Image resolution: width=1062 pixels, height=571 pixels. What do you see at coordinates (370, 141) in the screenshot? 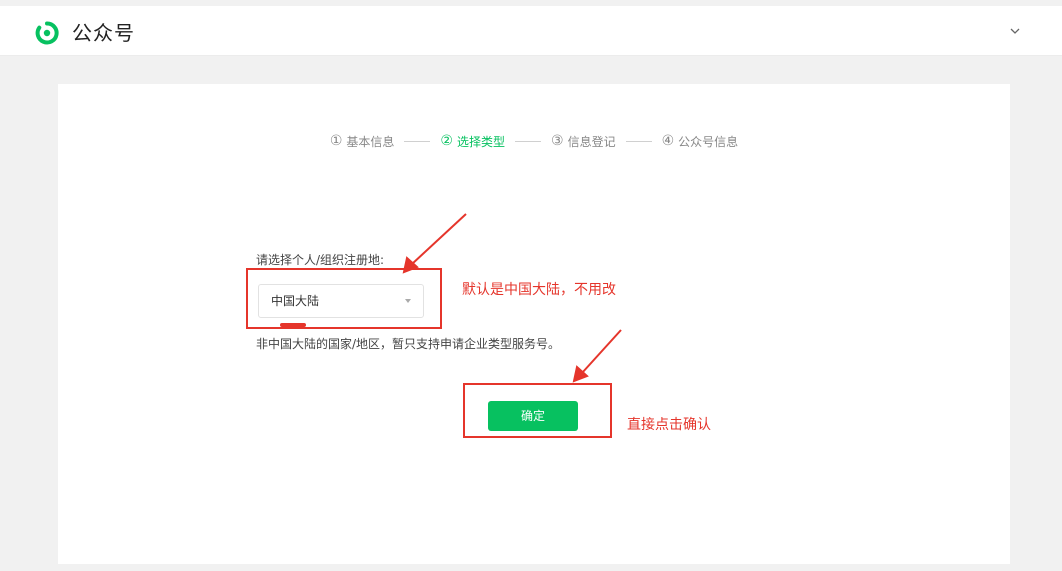
I see `step-label: 基本信息` at bounding box center [370, 141].